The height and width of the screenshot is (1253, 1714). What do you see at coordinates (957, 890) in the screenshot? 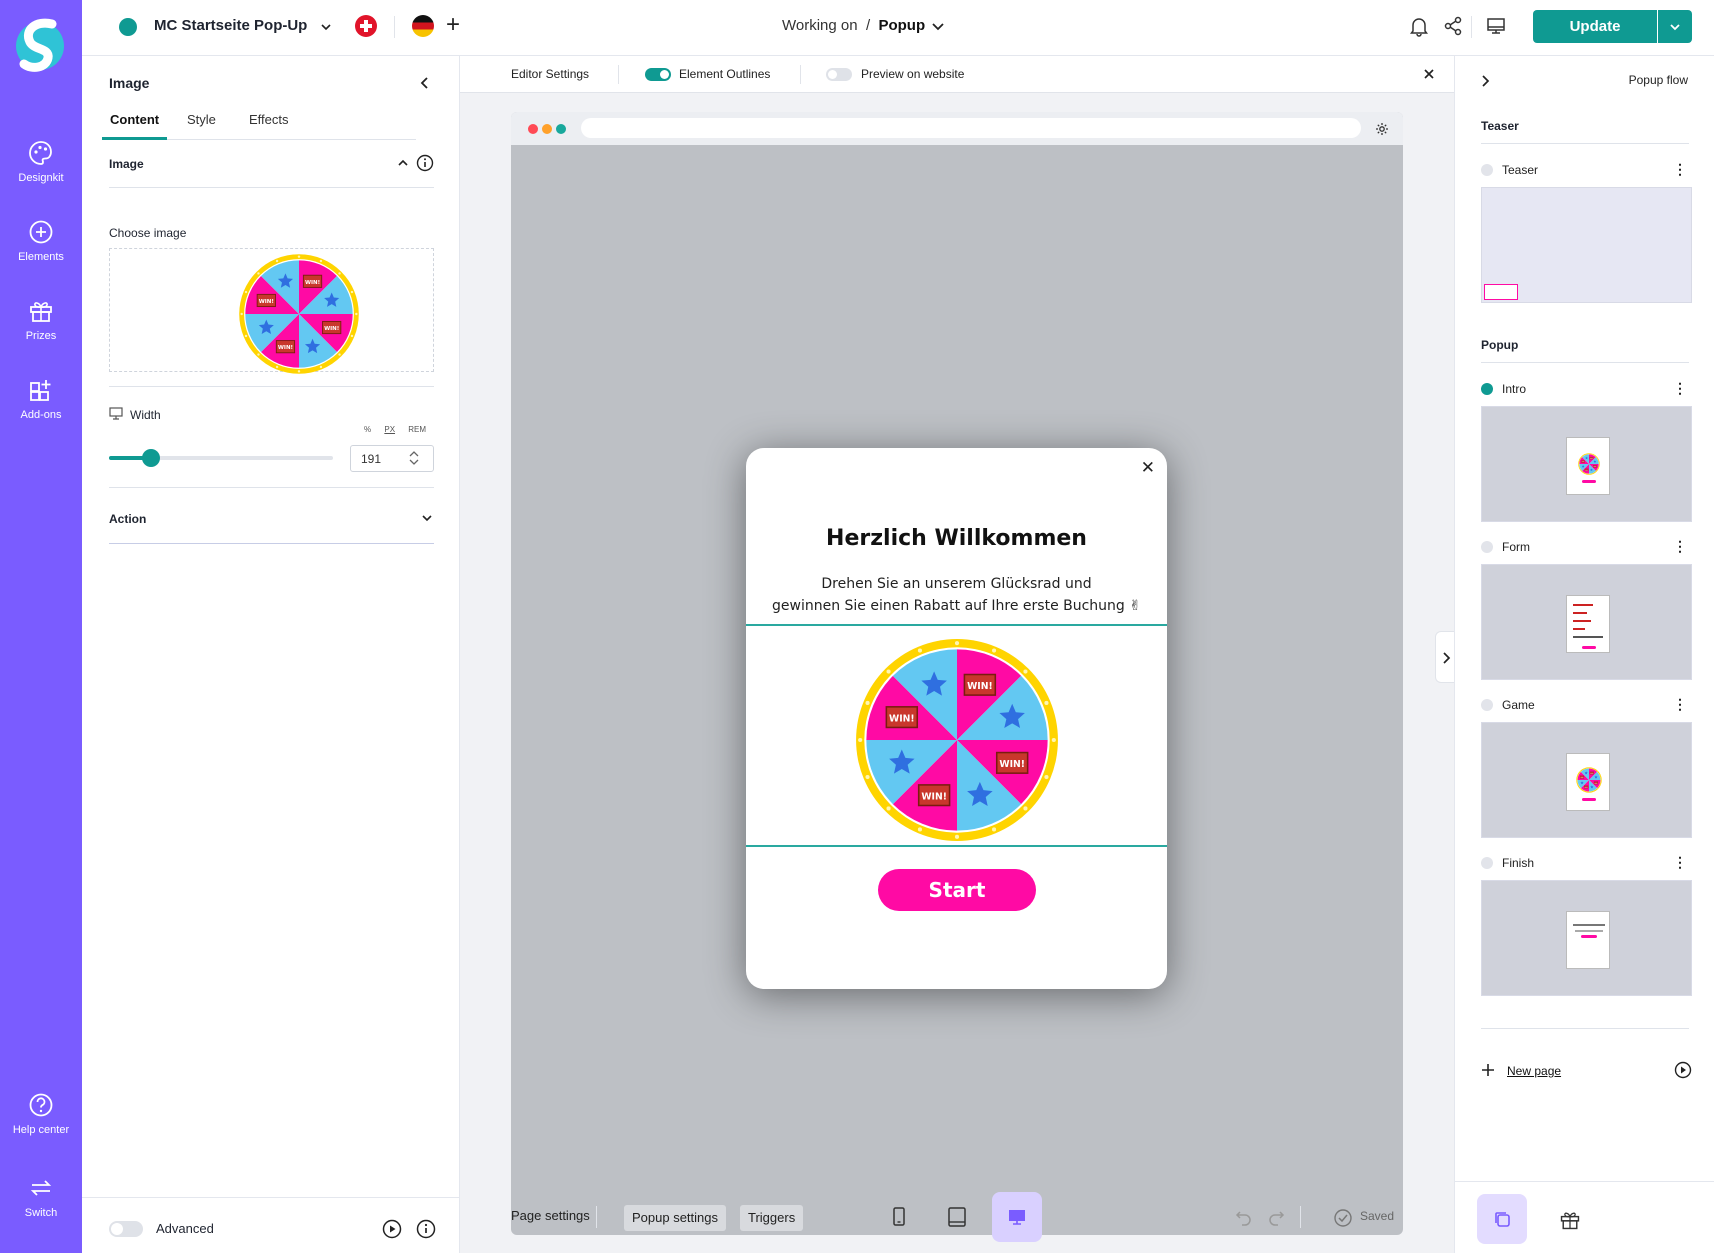
I see `popup-start-button: Start` at bounding box center [957, 890].